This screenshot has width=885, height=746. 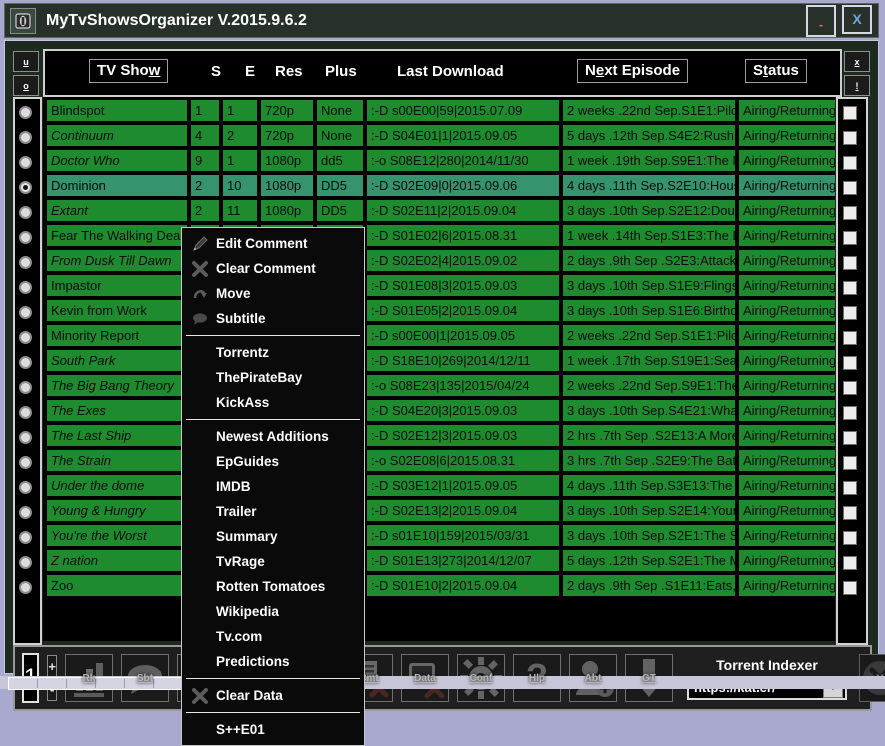 I want to click on cell-last-download: :-D S02E09|0|2015.09.06, so click(x=463, y=185).